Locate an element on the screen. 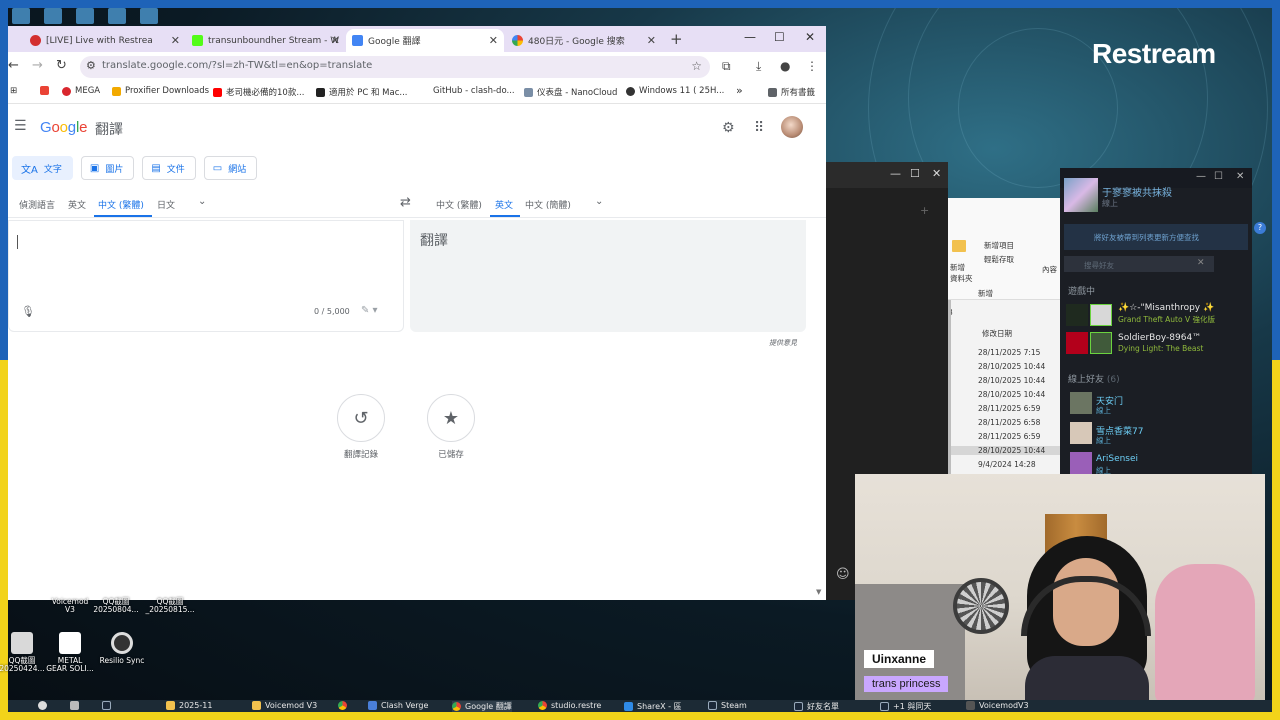  bookmark-mega: MEGA is located at coordinates (81, 91).